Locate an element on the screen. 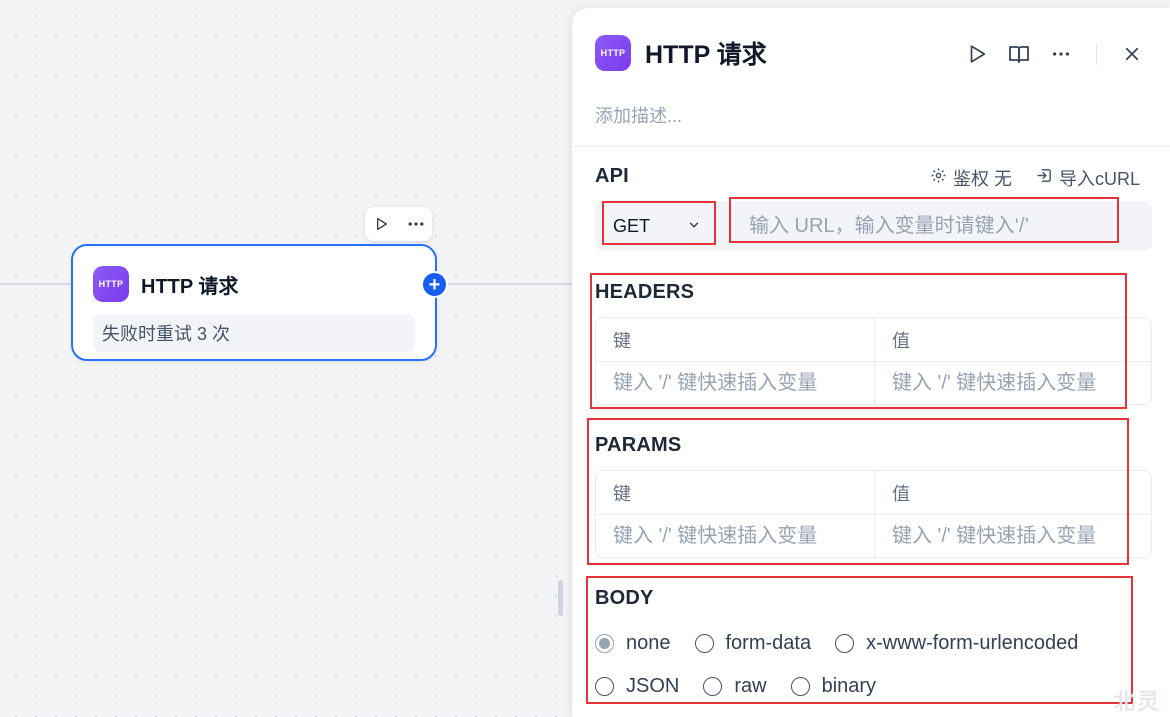  url-input is located at coordinates (919, 226).